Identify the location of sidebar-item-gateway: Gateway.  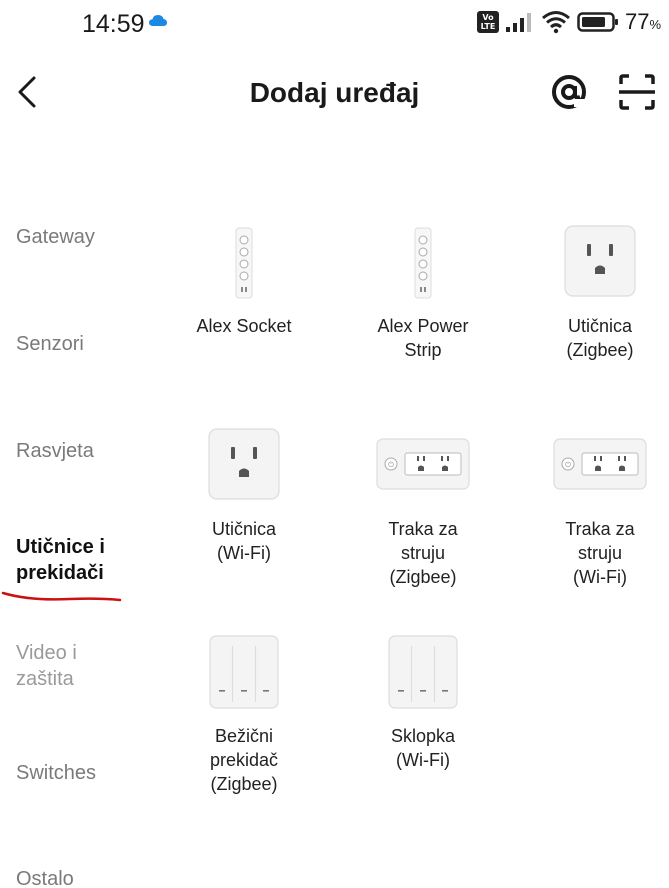
(55, 237).